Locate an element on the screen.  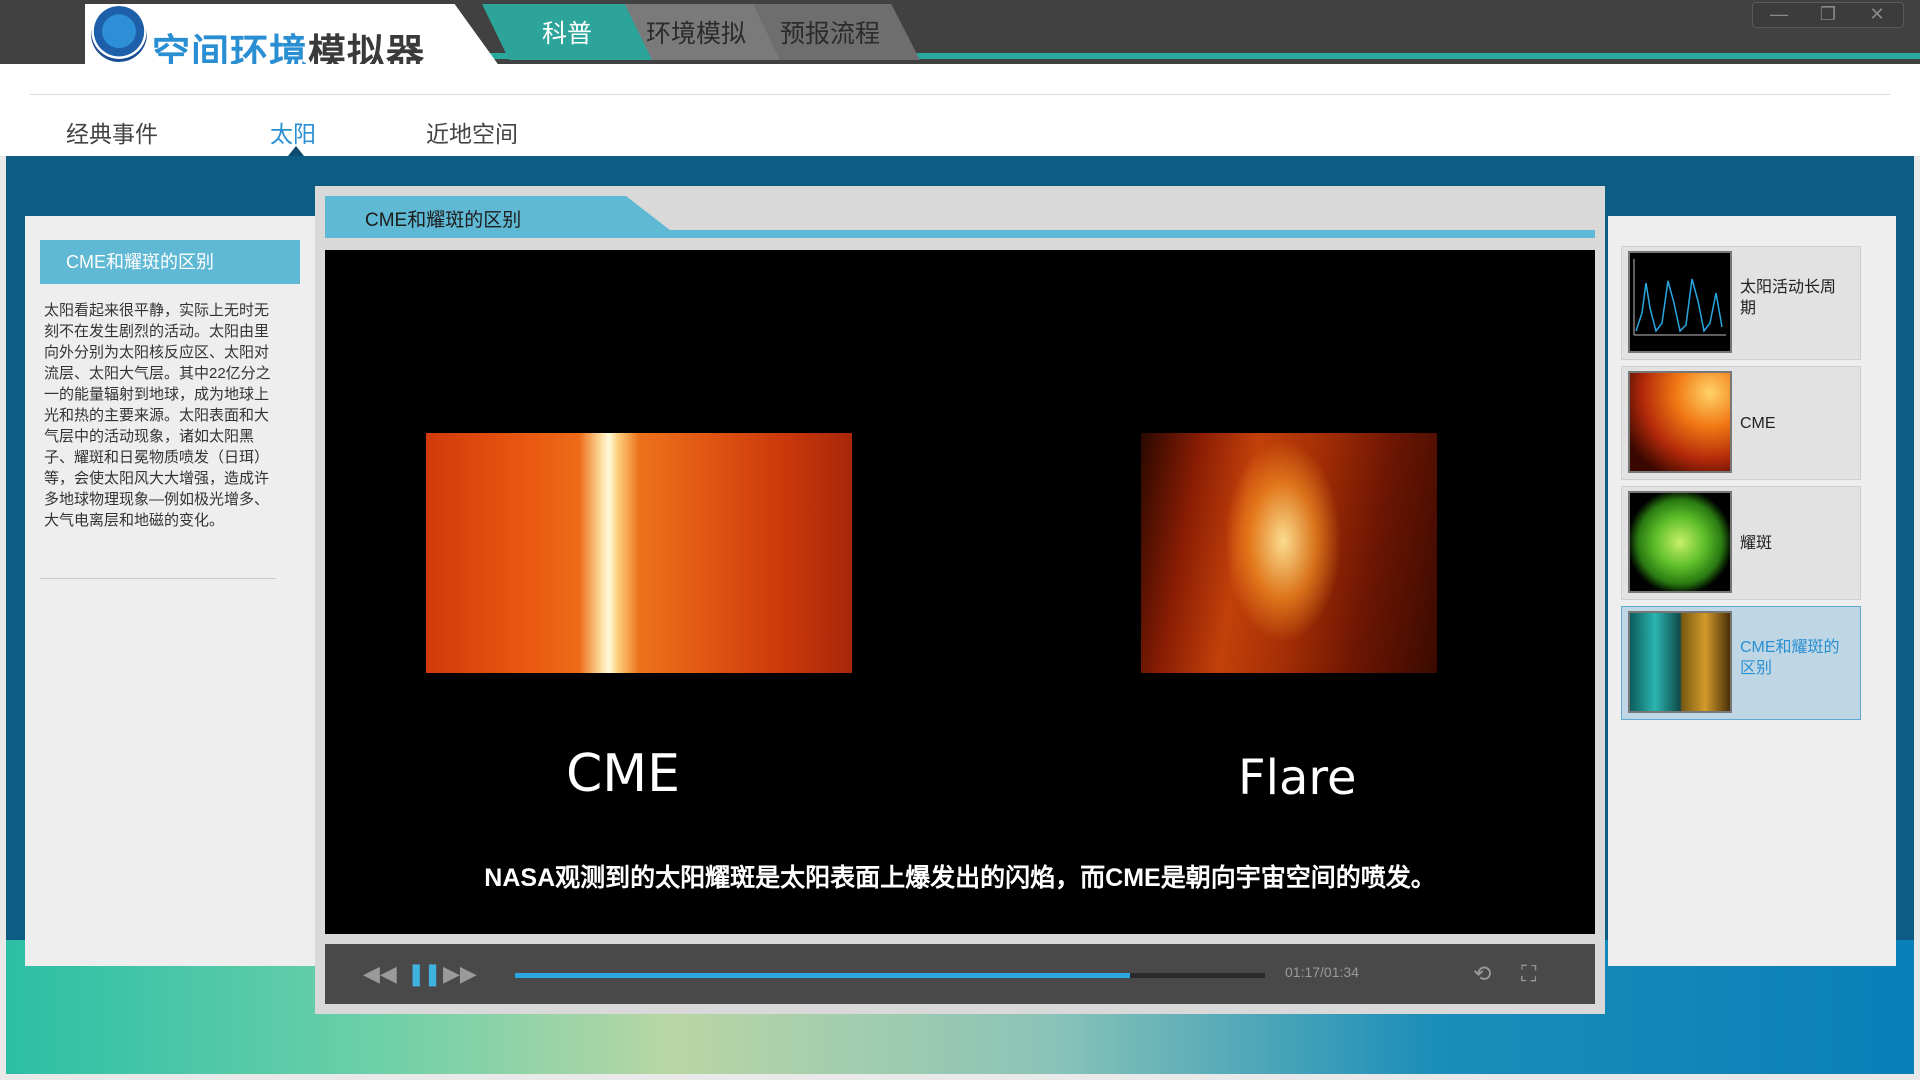
cme-thumbnail-icon is located at coordinates (1680, 422).